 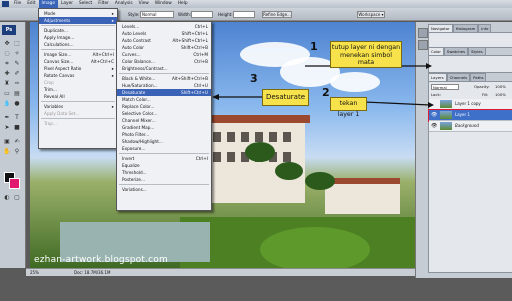 I want to click on step3-number: 3, so click(x=254, y=78).